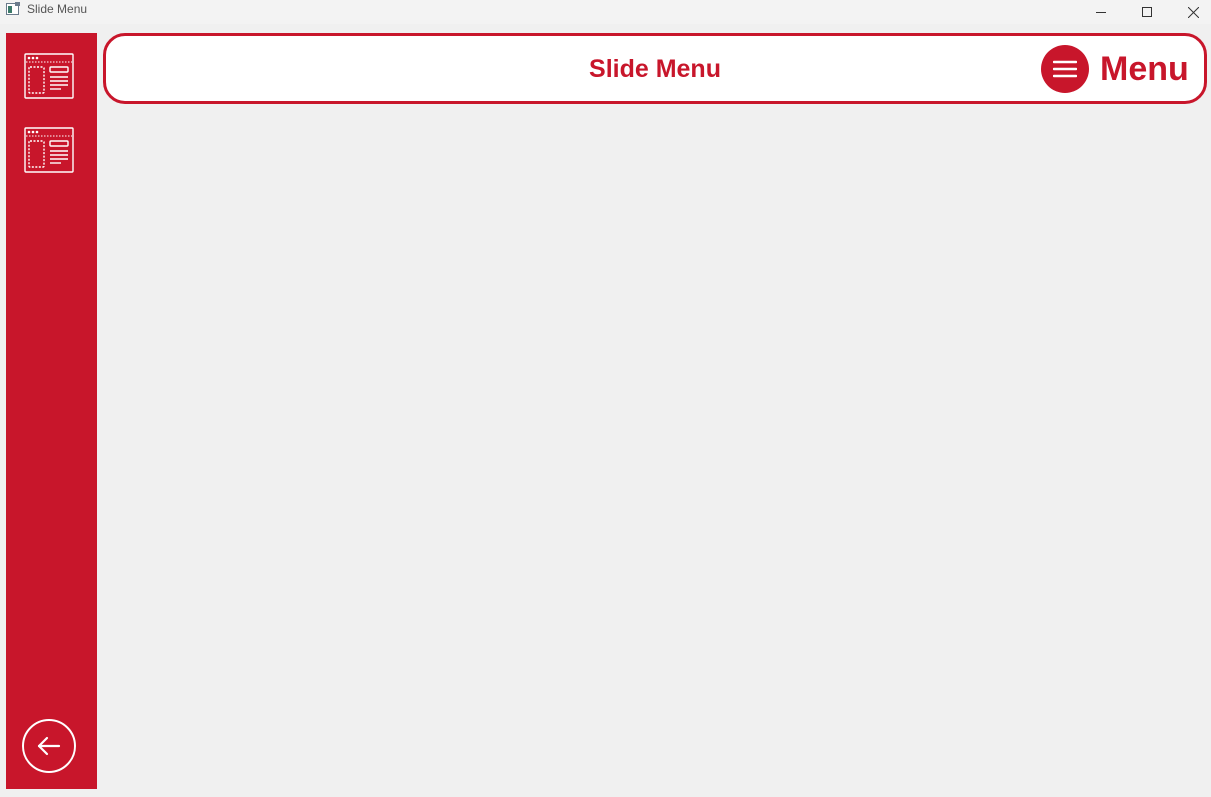 This screenshot has width=1211, height=797. Describe the element at coordinates (13, 8) in the screenshot. I see `app-icon` at that location.